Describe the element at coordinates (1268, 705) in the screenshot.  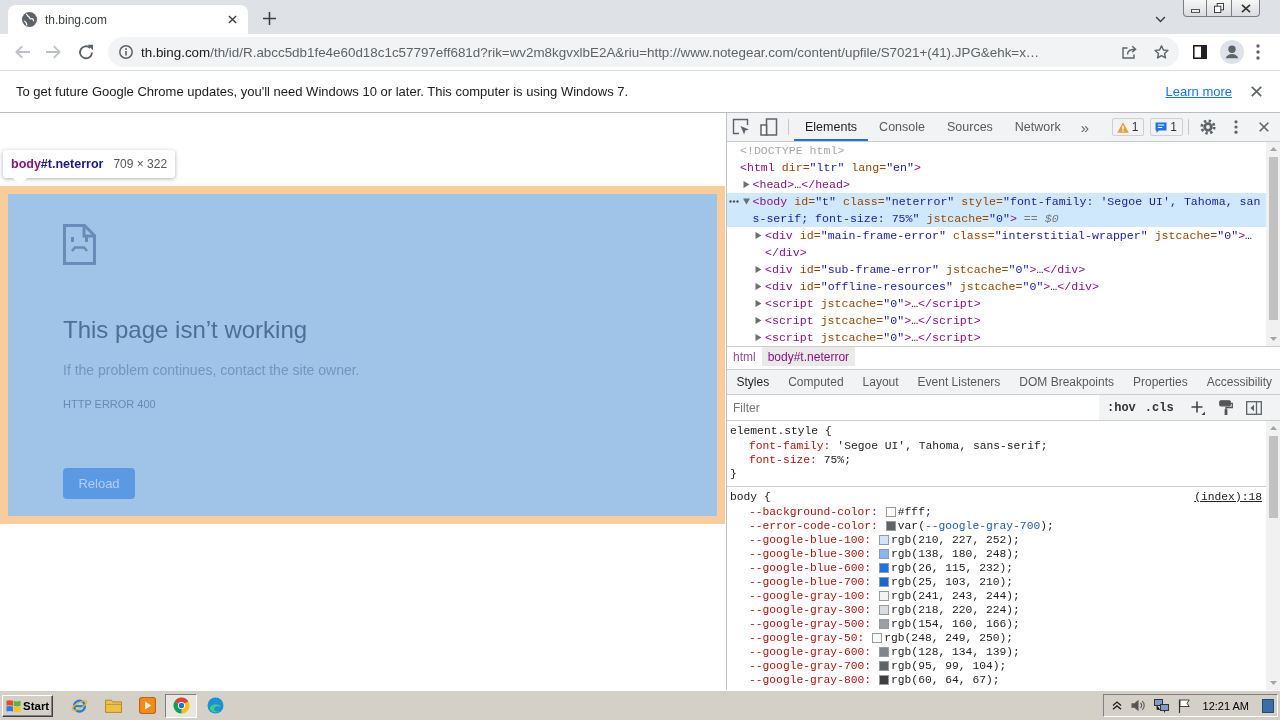
I see `show-desktop-button` at that location.